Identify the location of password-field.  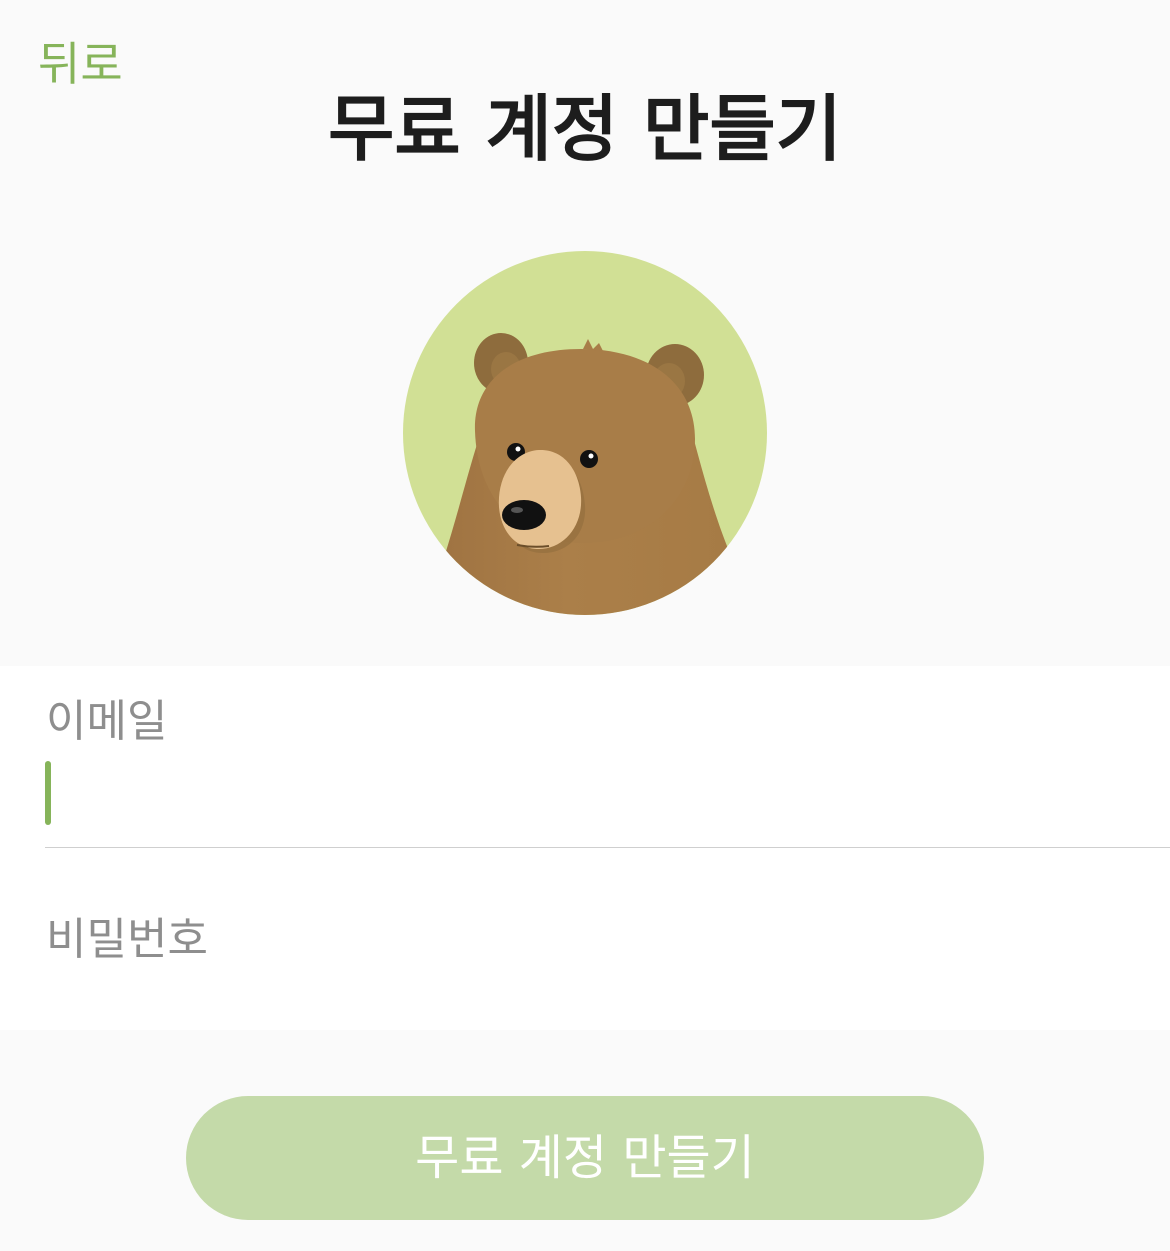
(586, 1001).